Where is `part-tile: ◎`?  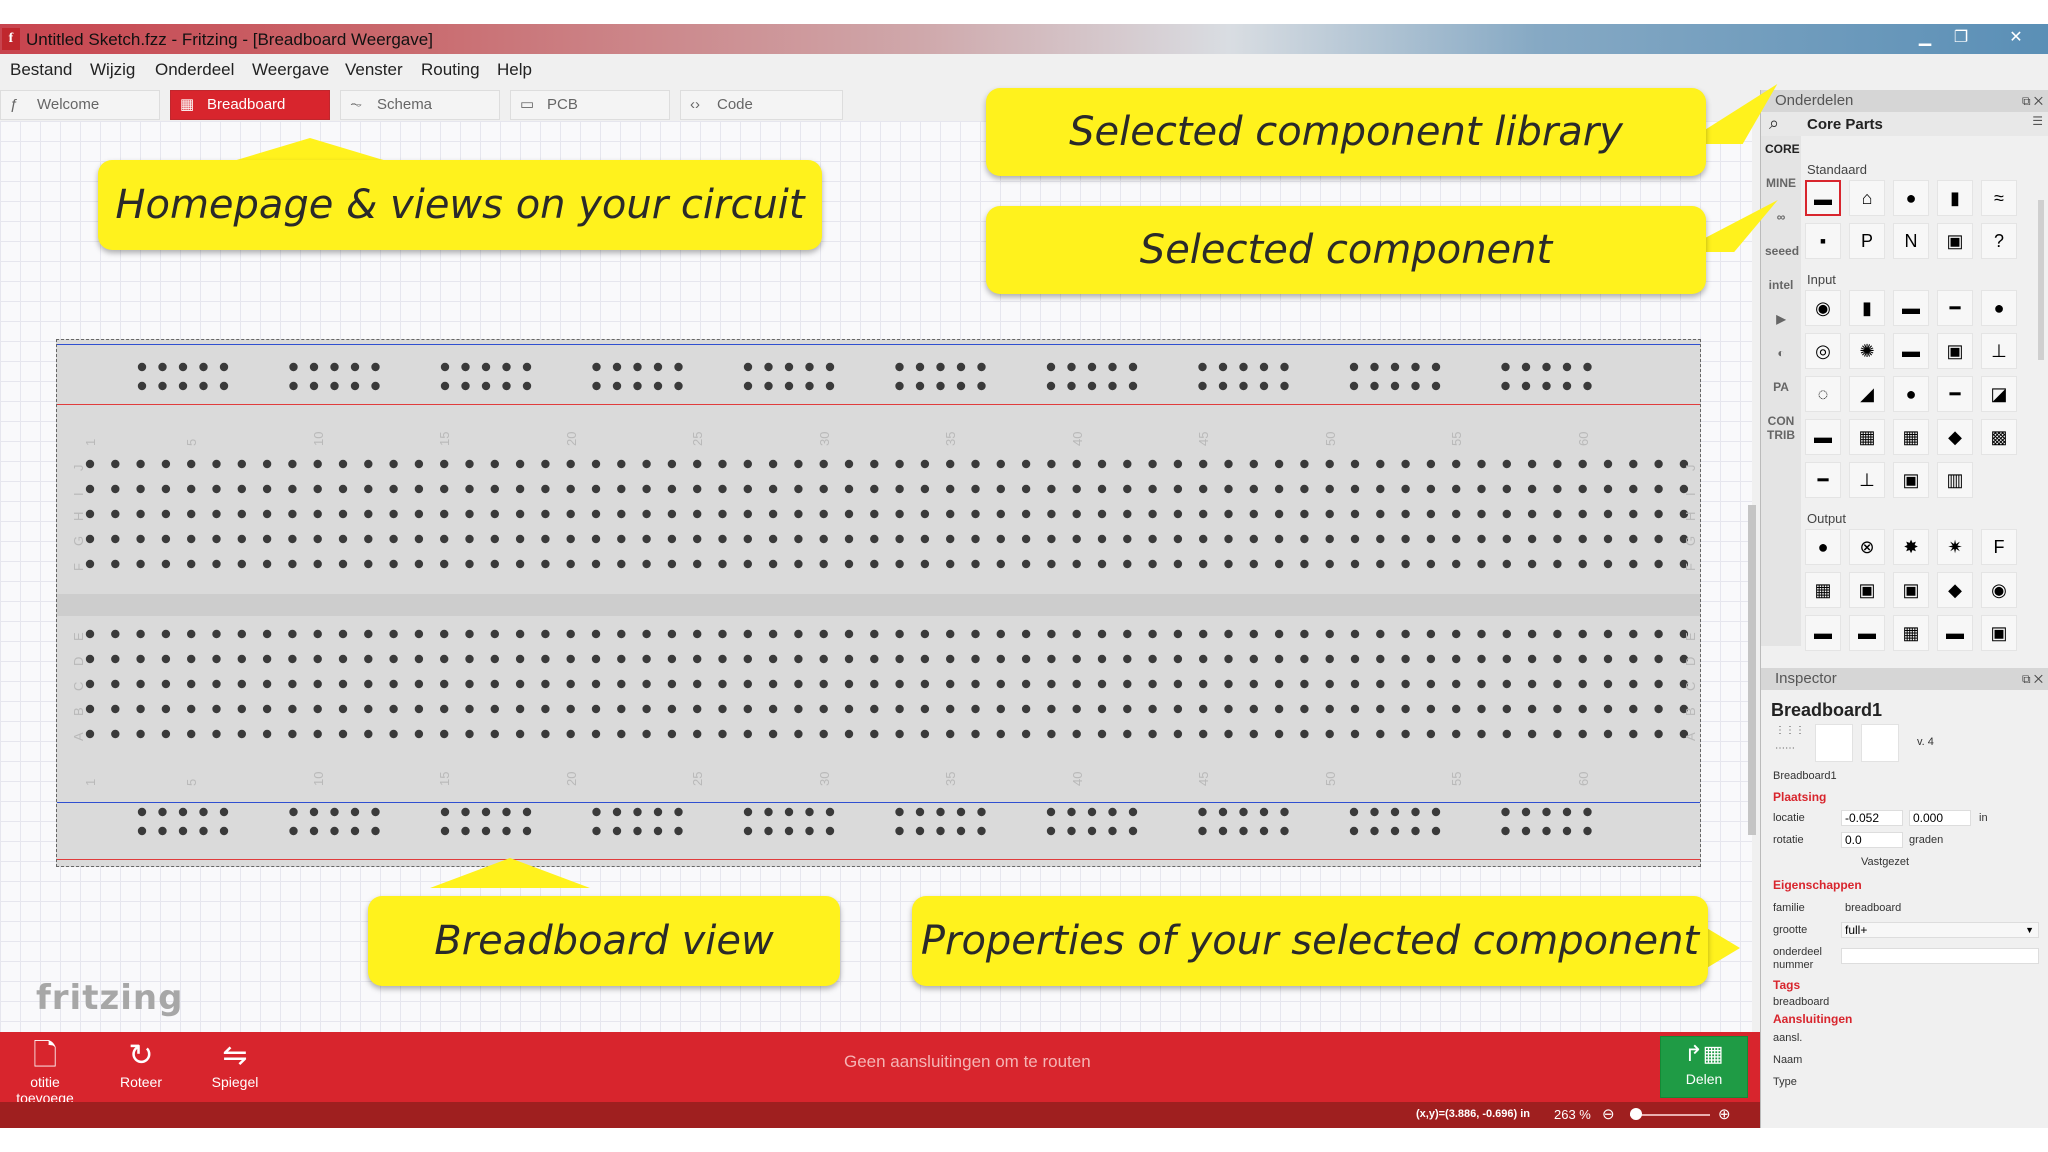 part-tile: ◎ is located at coordinates (1823, 351).